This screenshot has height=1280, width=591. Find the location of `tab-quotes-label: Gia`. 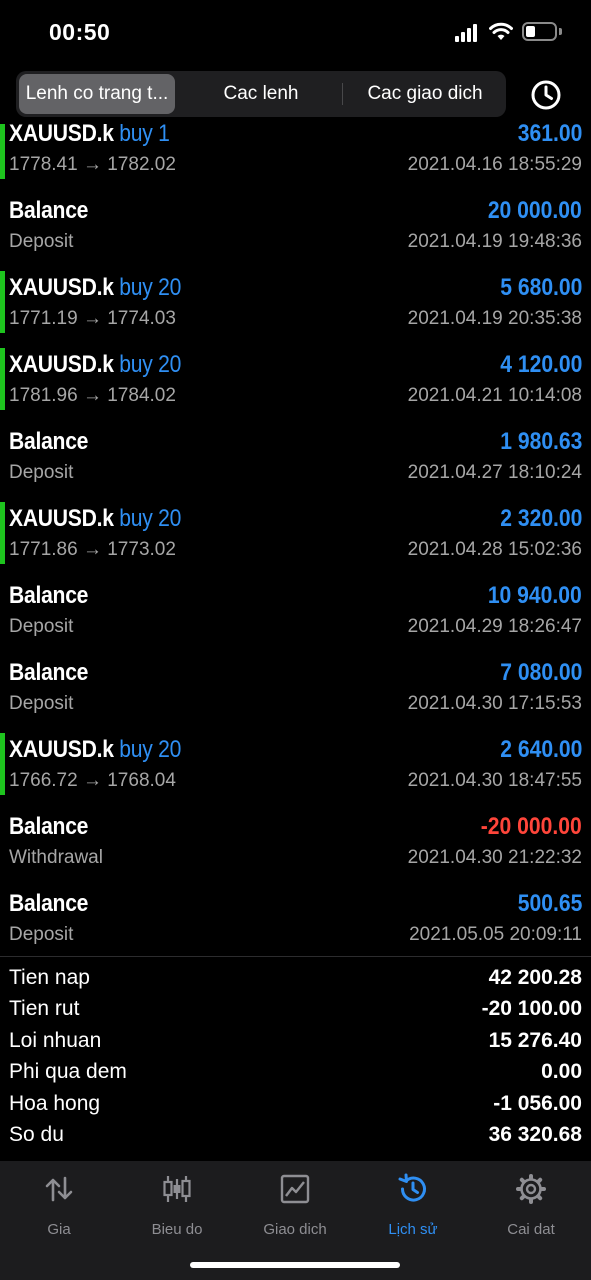

tab-quotes-label: Gia is located at coordinates (59, 1229).